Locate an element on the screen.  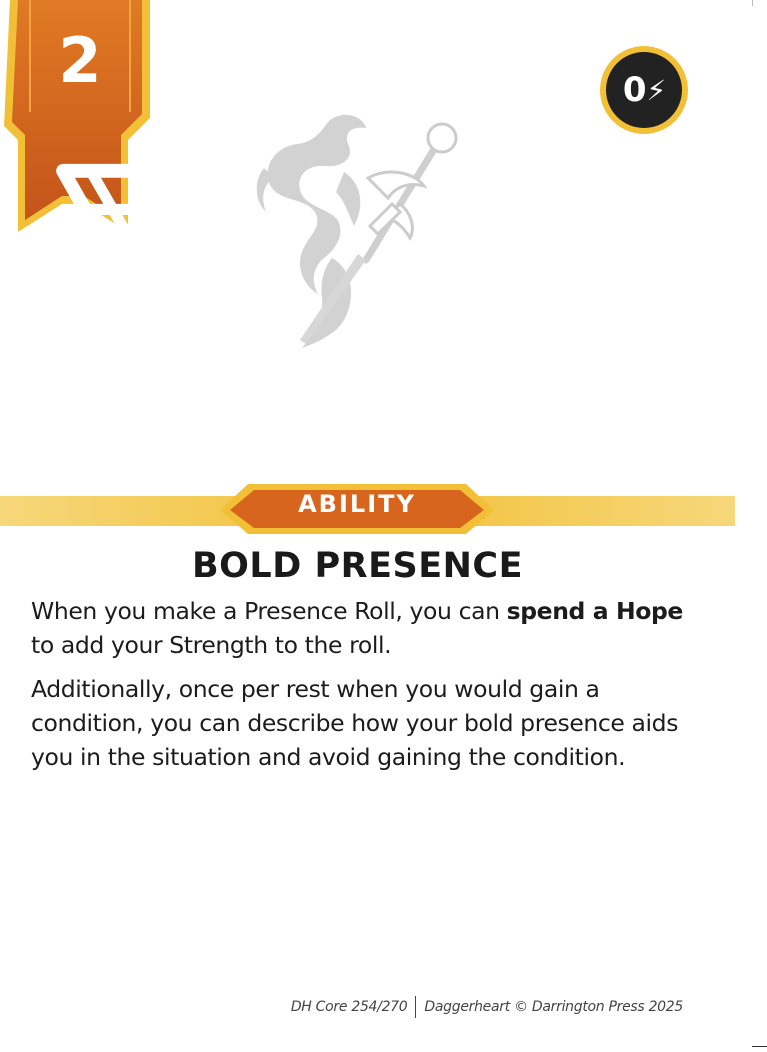
level-banner: 2 is located at coordinates (104, 150).